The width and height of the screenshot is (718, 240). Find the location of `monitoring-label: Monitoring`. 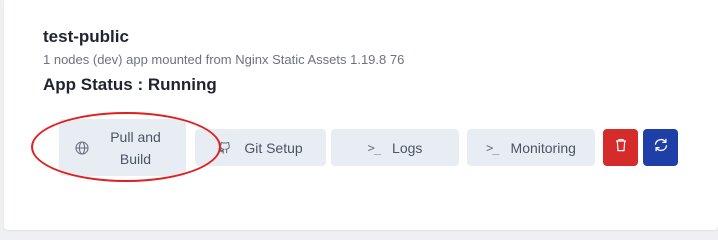

monitoring-label: Monitoring is located at coordinates (543, 147).